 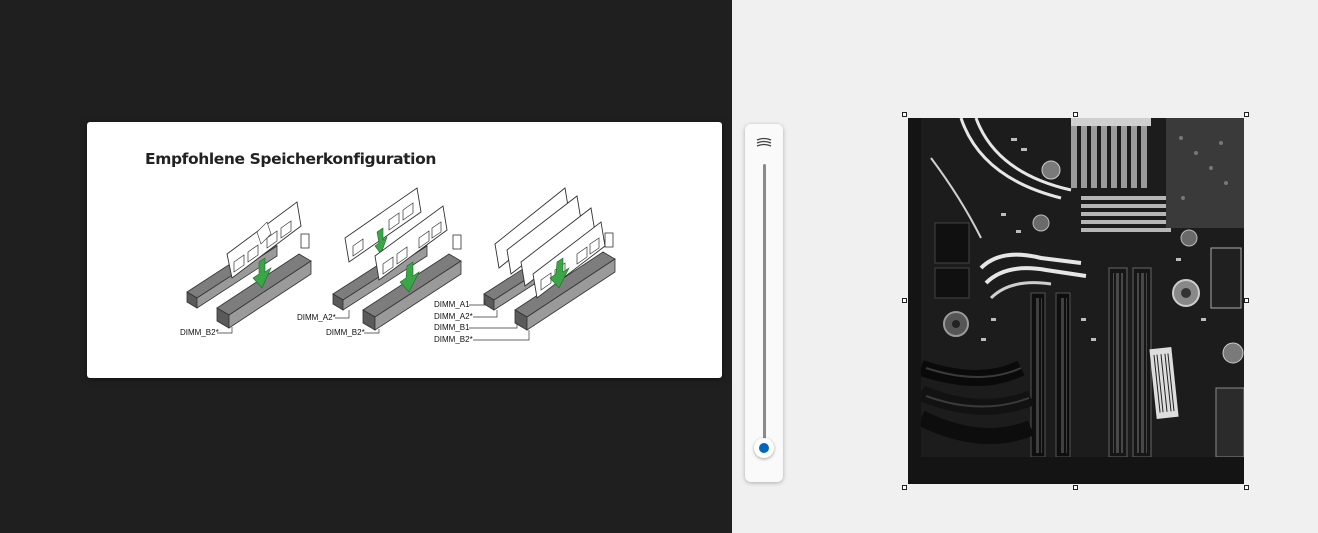 What do you see at coordinates (904, 114) in the screenshot?
I see `resize-handle-top-left` at bounding box center [904, 114].